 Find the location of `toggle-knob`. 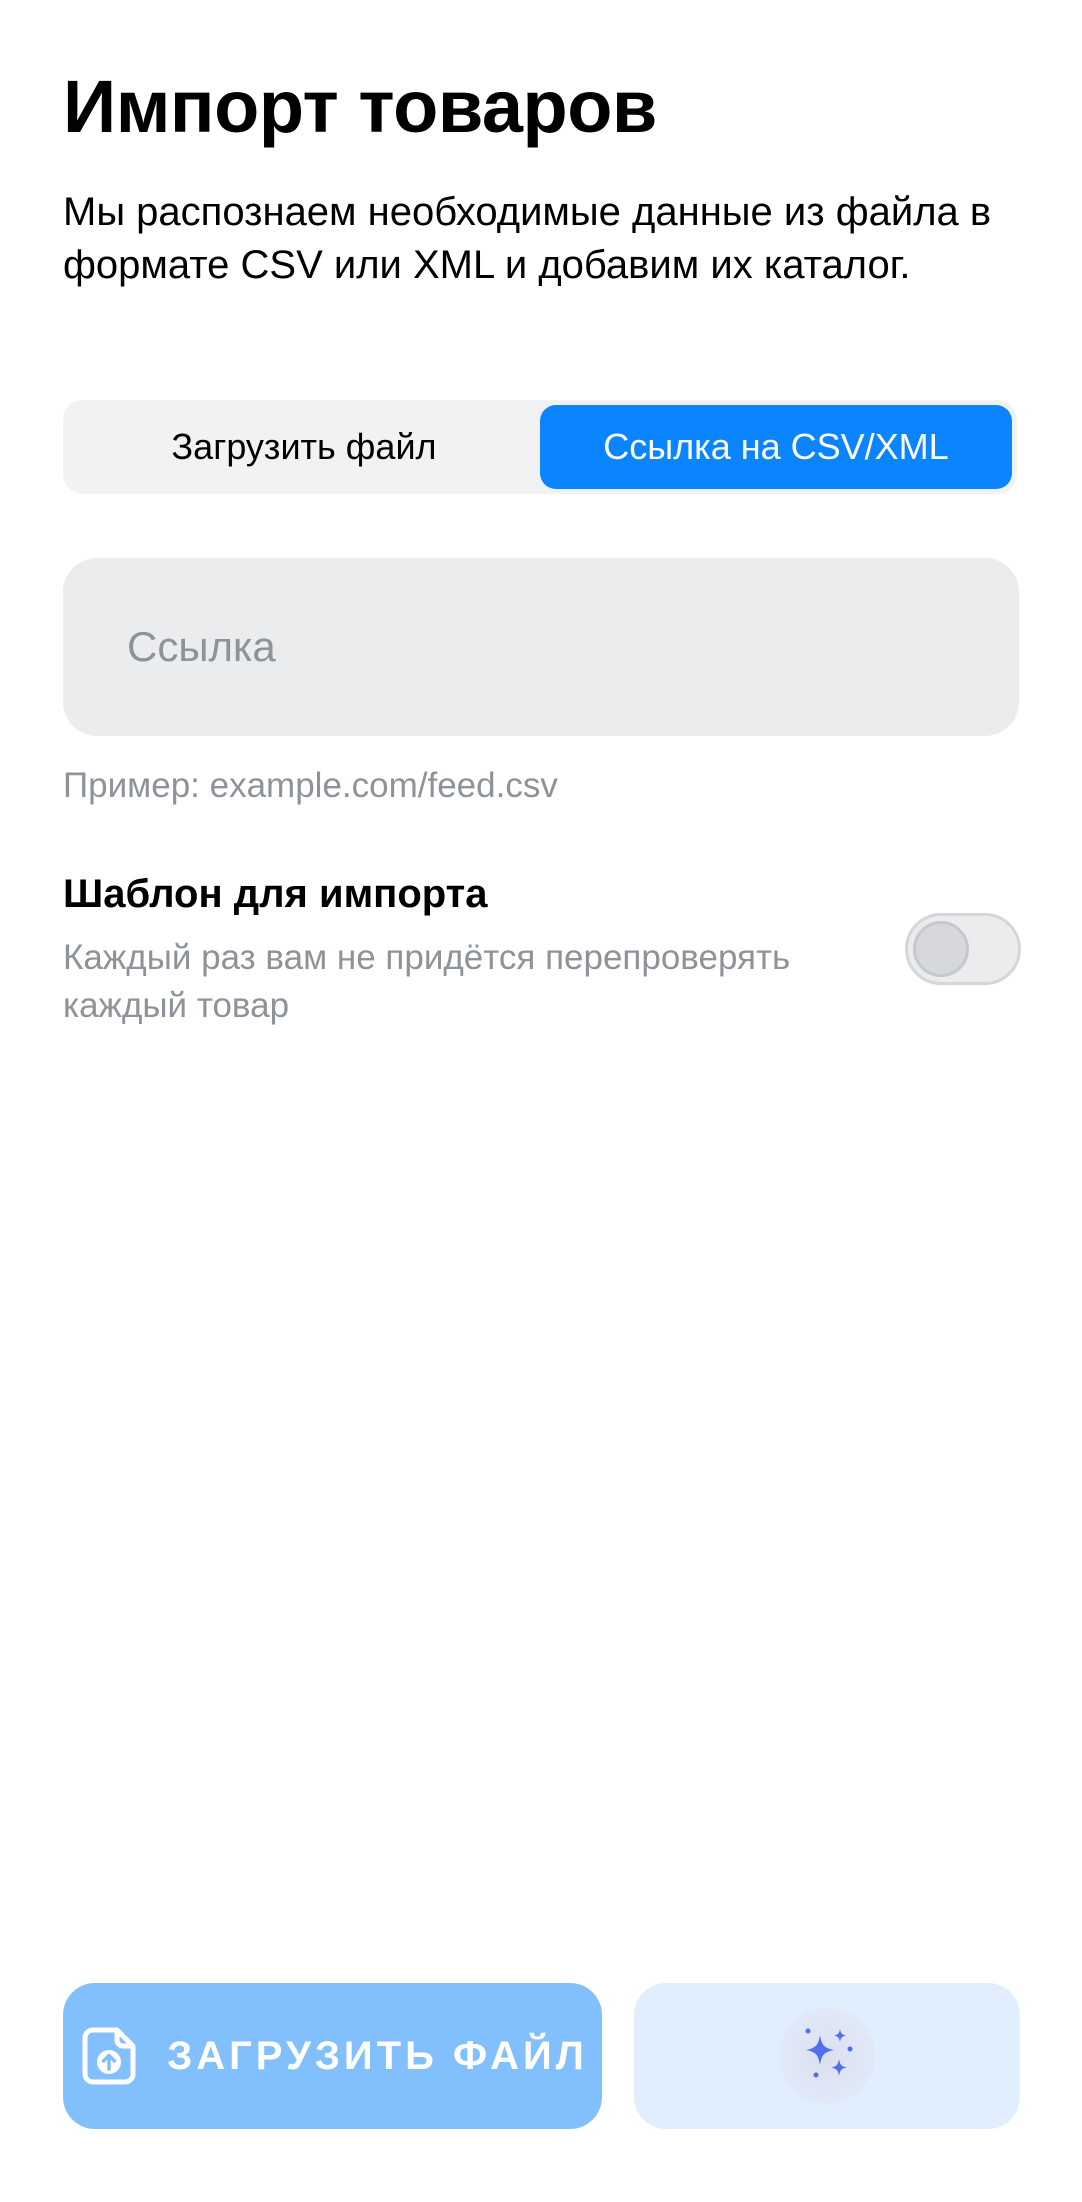

toggle-knob is located at coordinates (941, 949).